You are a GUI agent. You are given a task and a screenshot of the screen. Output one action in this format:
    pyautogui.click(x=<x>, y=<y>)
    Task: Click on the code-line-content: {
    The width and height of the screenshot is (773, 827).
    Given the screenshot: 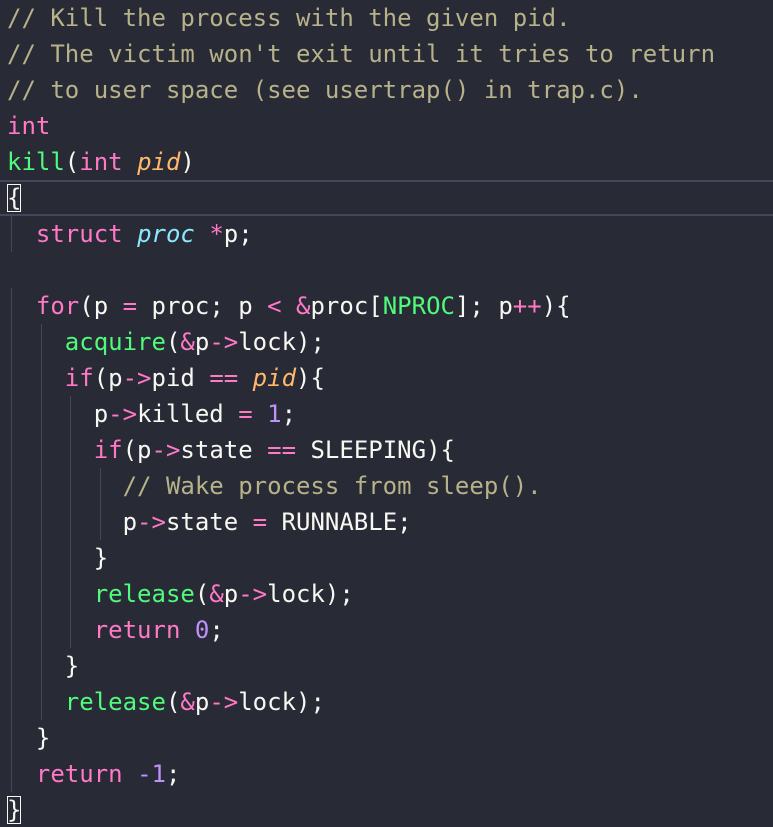 What is the action you would take?
    pyautogui.click(x=14, y=198)
    